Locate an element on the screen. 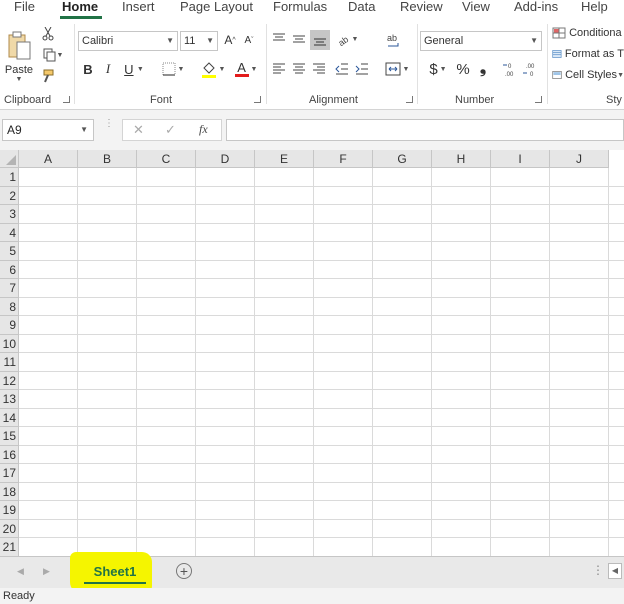  row-header-21: 21 is located at coordinates (9, 547).